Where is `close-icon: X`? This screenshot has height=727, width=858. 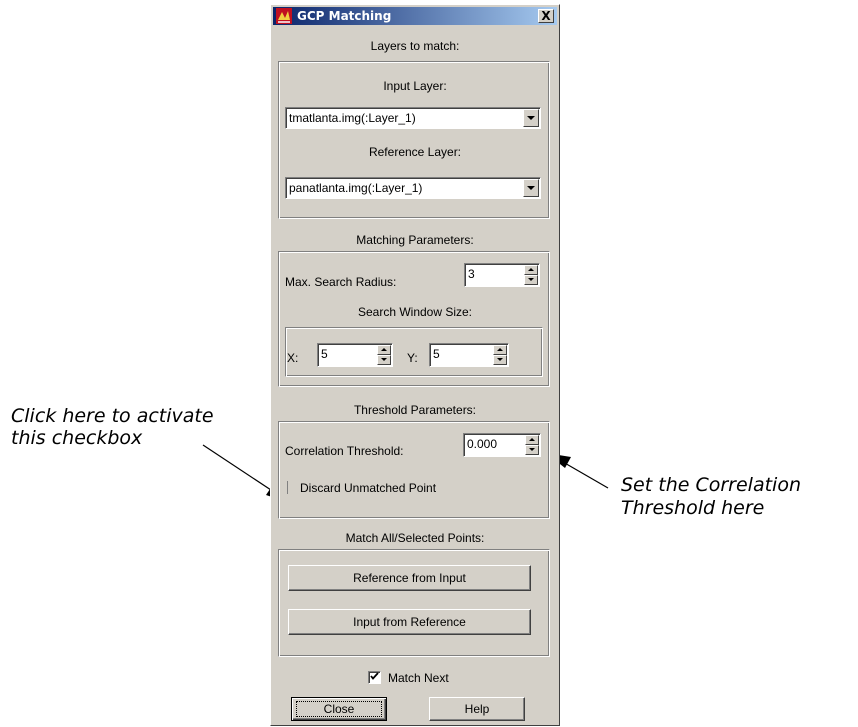
close-icon: X is located at coordinates (546, 16).